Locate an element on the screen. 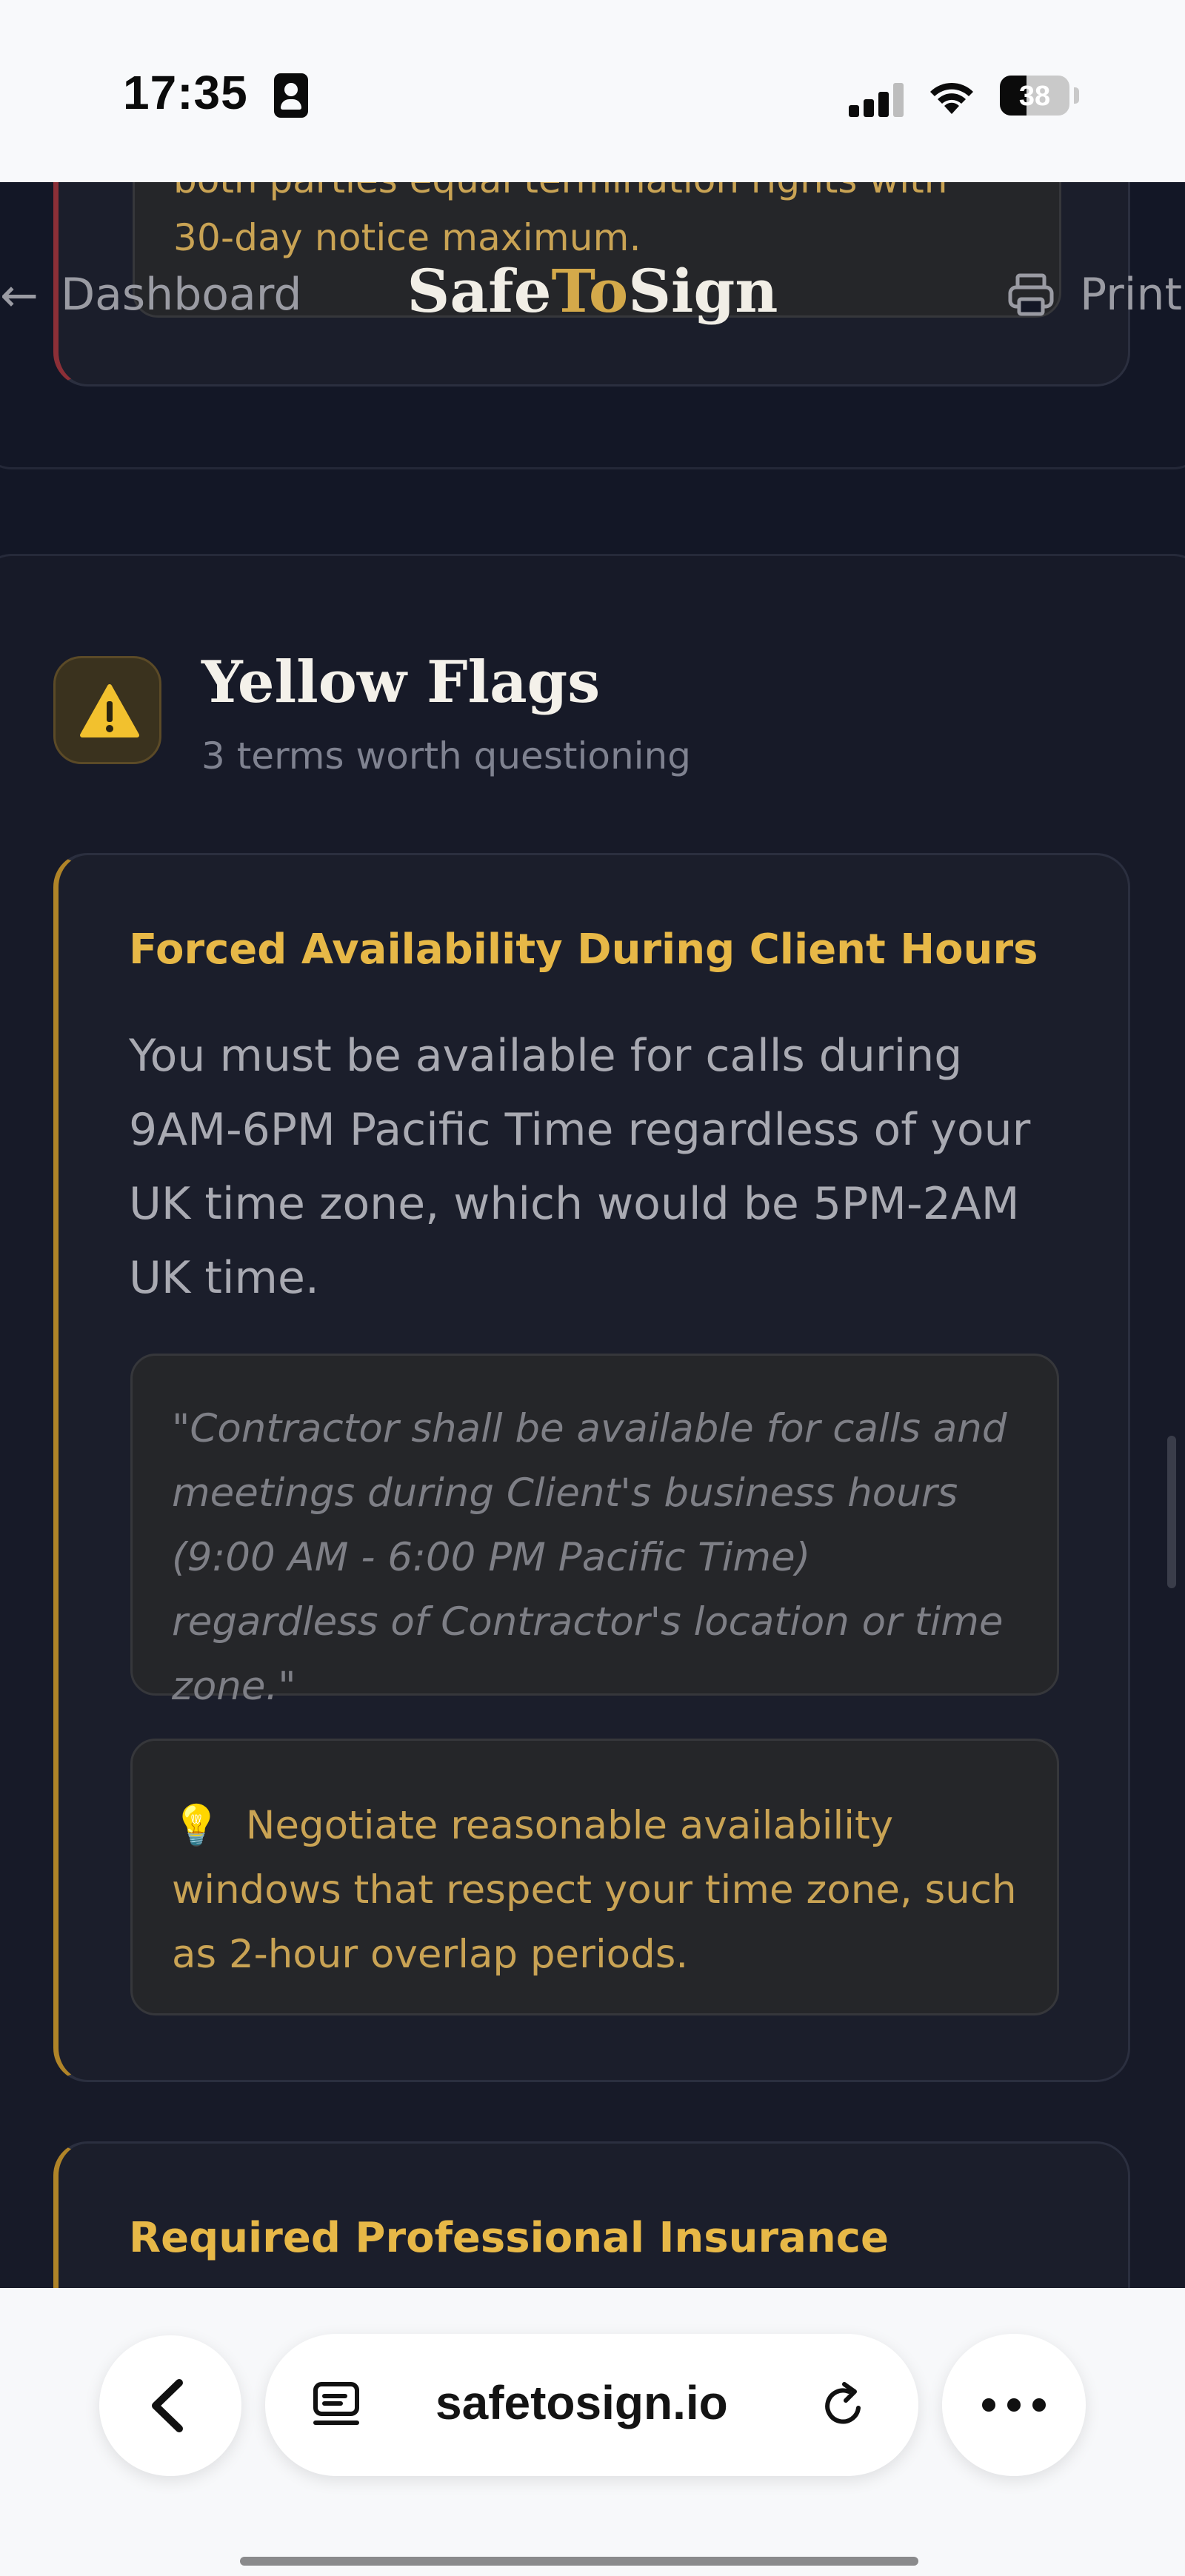  battery-icon: 38 is located at coordinates (1034, 96).